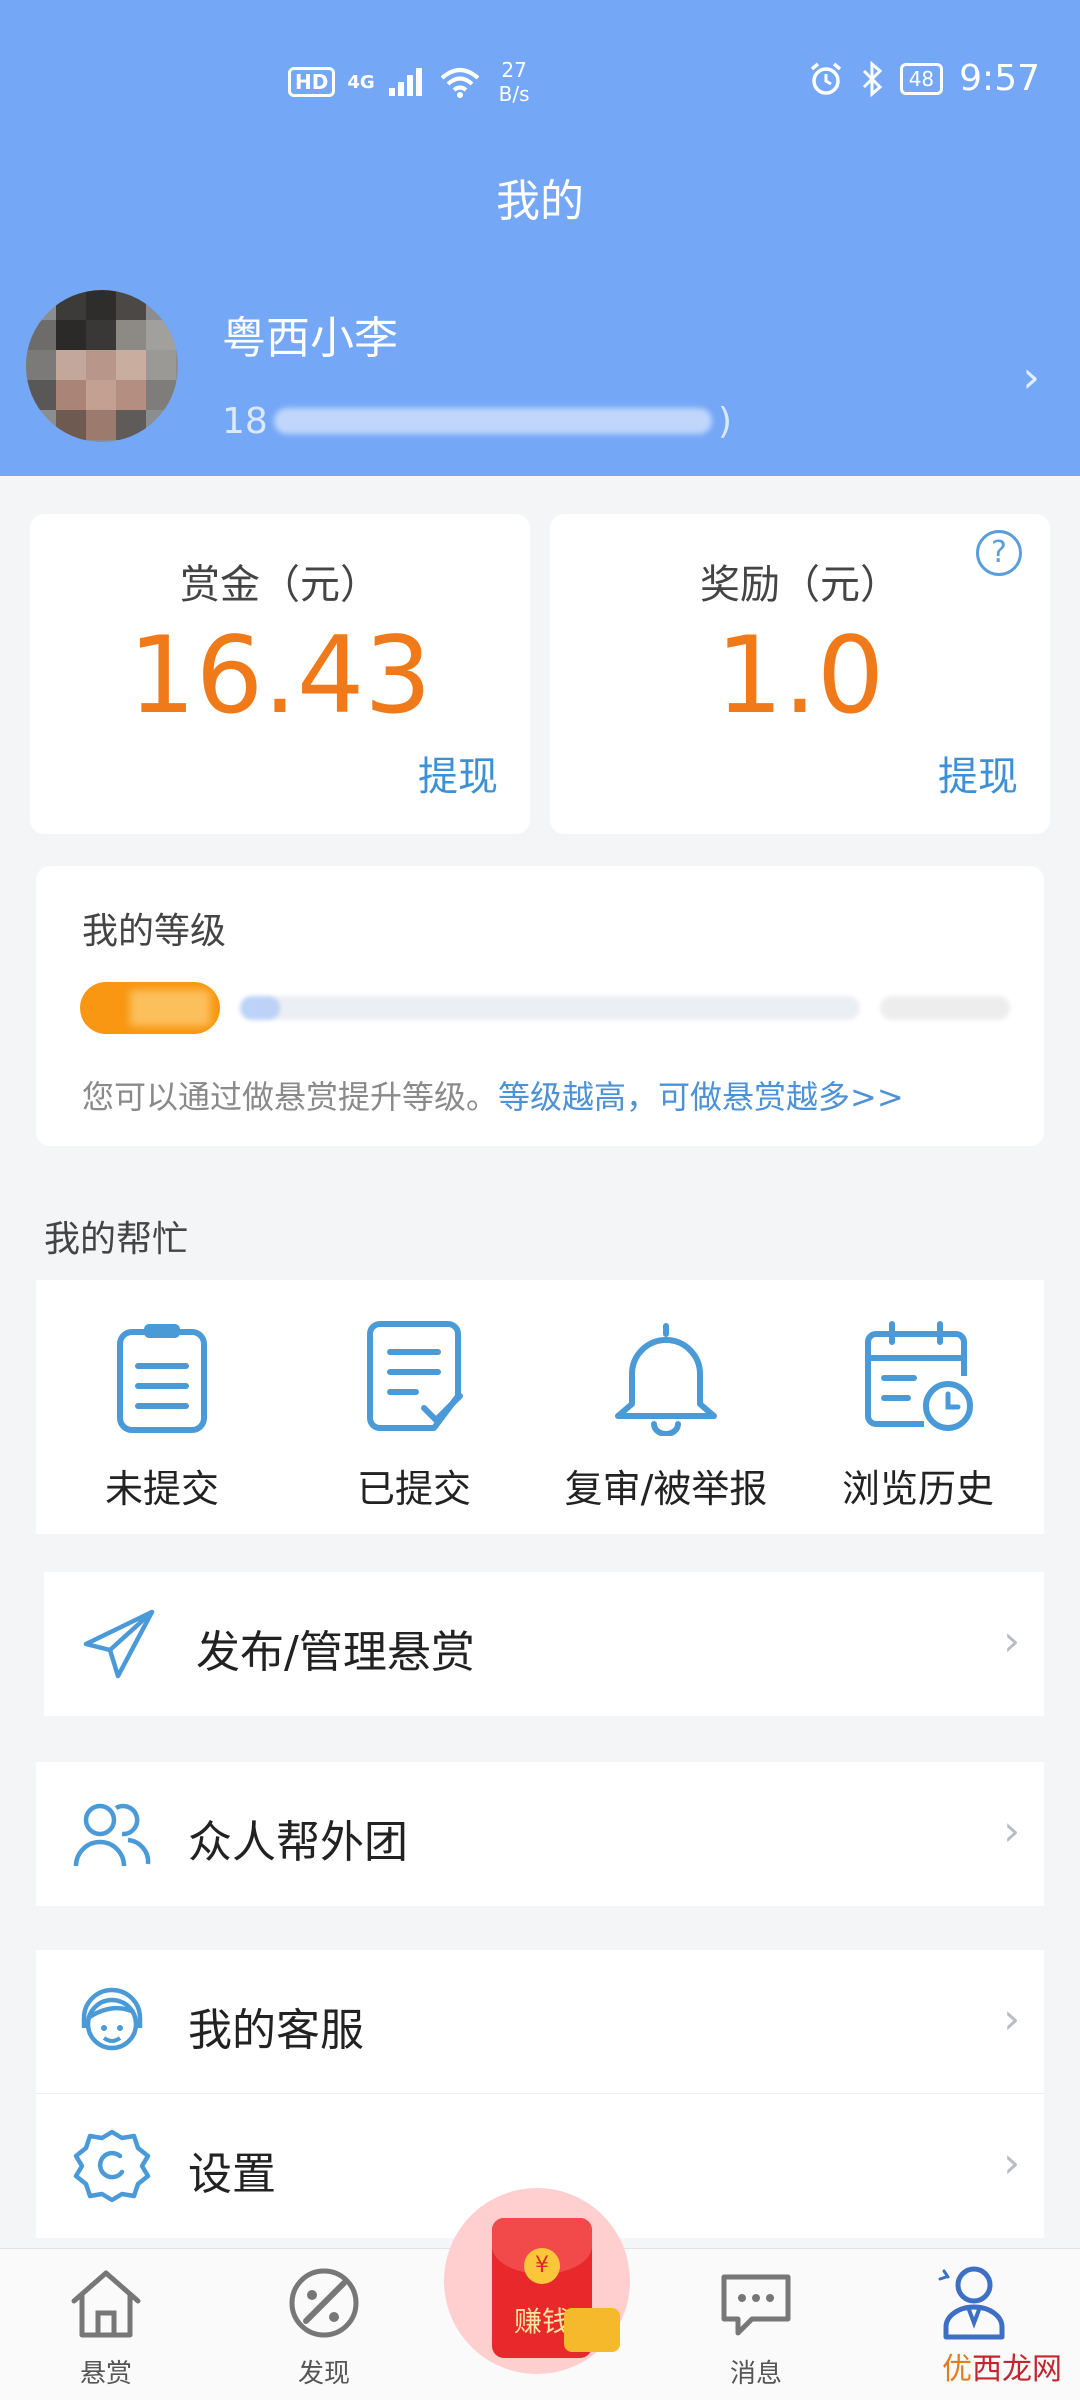 The height and width of the screenshot is (2400, 1080). I want to click on users-icon, so click(112, 1835).